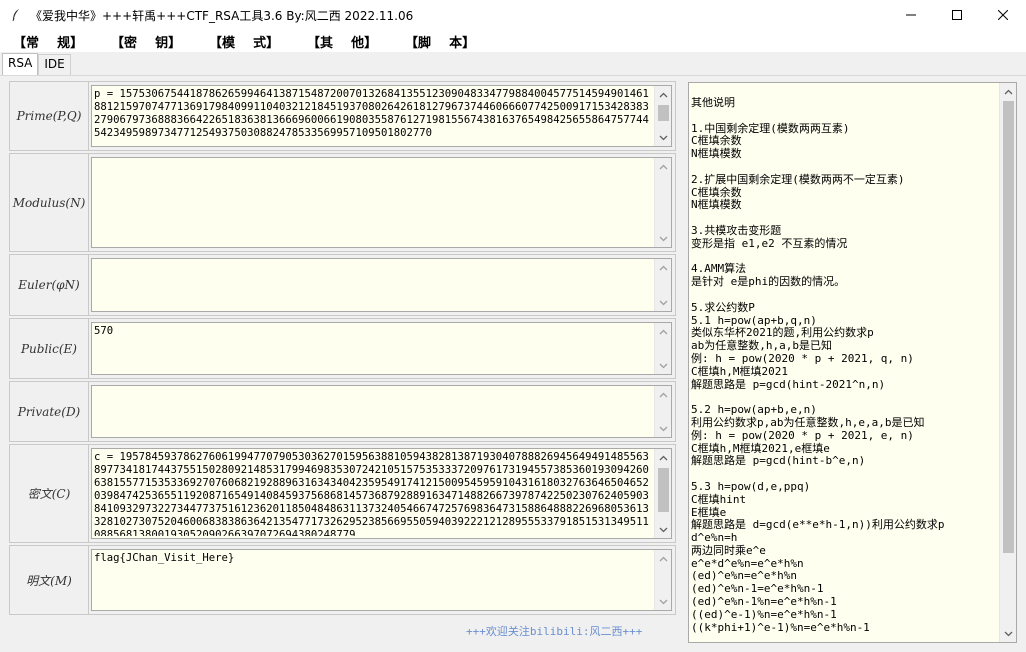  I want to click on modulus-scrollbar, so click(662, 202).